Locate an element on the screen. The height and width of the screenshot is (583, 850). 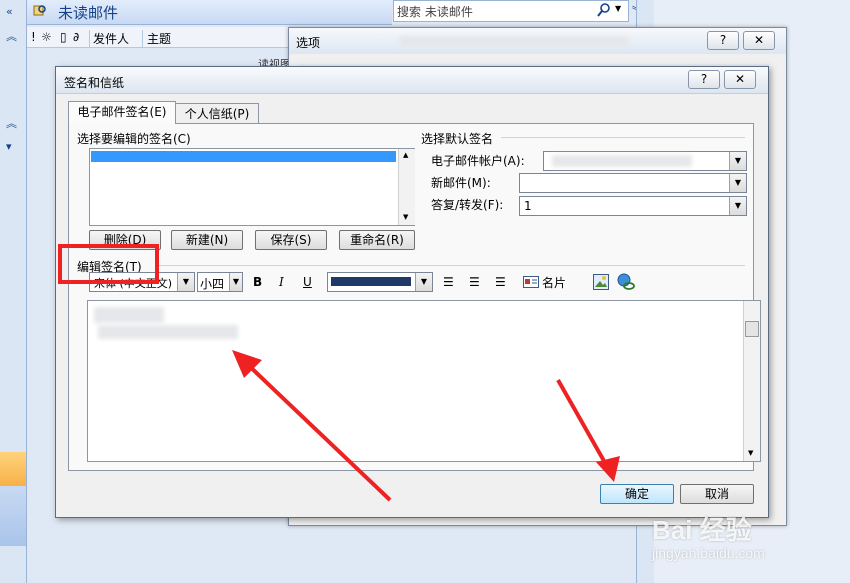
watermark-brand: Bai 经验 is located at coordinates (702, 530).